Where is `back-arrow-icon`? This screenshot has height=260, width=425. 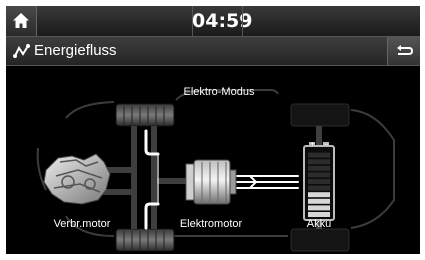 back-arrow-icon is located at coordinates (405, 50).